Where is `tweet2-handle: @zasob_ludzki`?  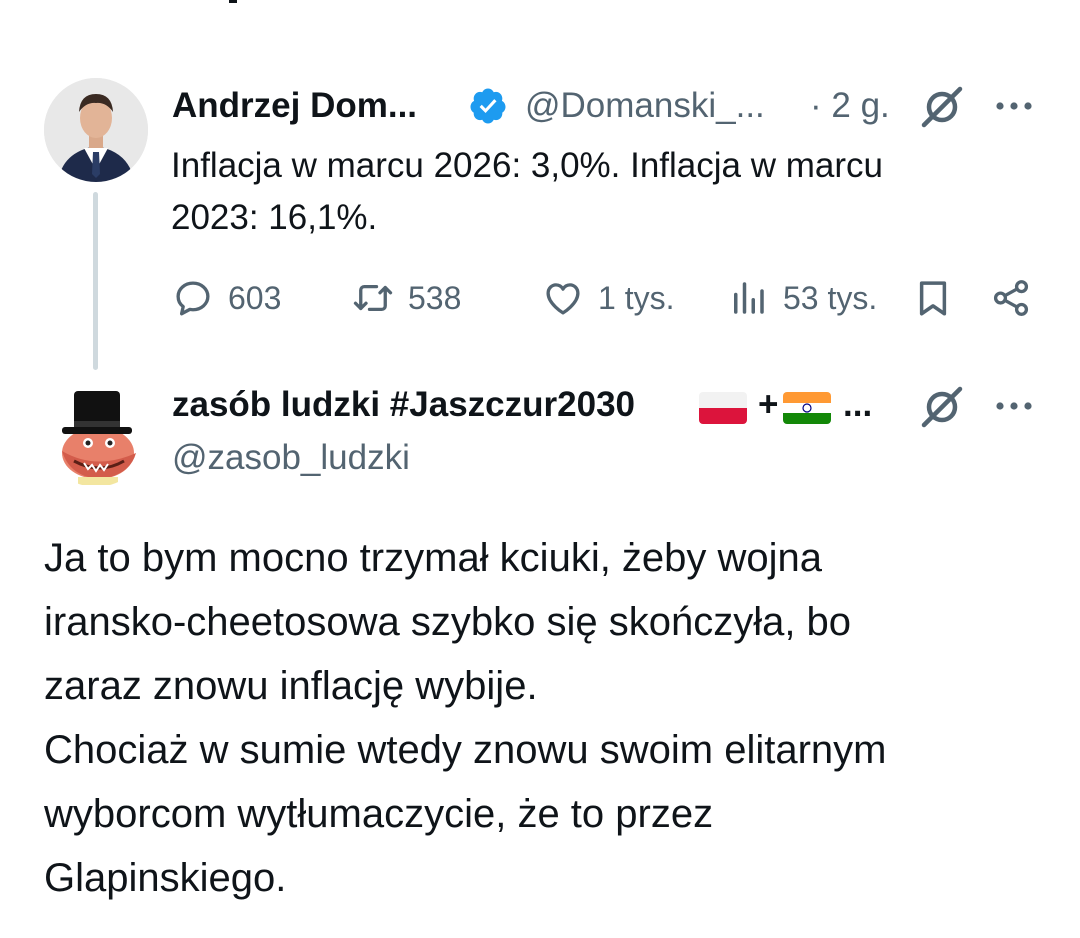
tweet2-handle: @zasob_ludzki is located at coordinates (291, 458).